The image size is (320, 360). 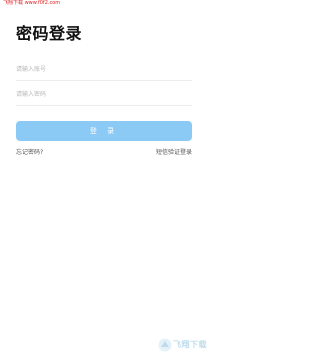 I want to click on forgot-password-link: 忘记密码?, so click(x=29, y=153).